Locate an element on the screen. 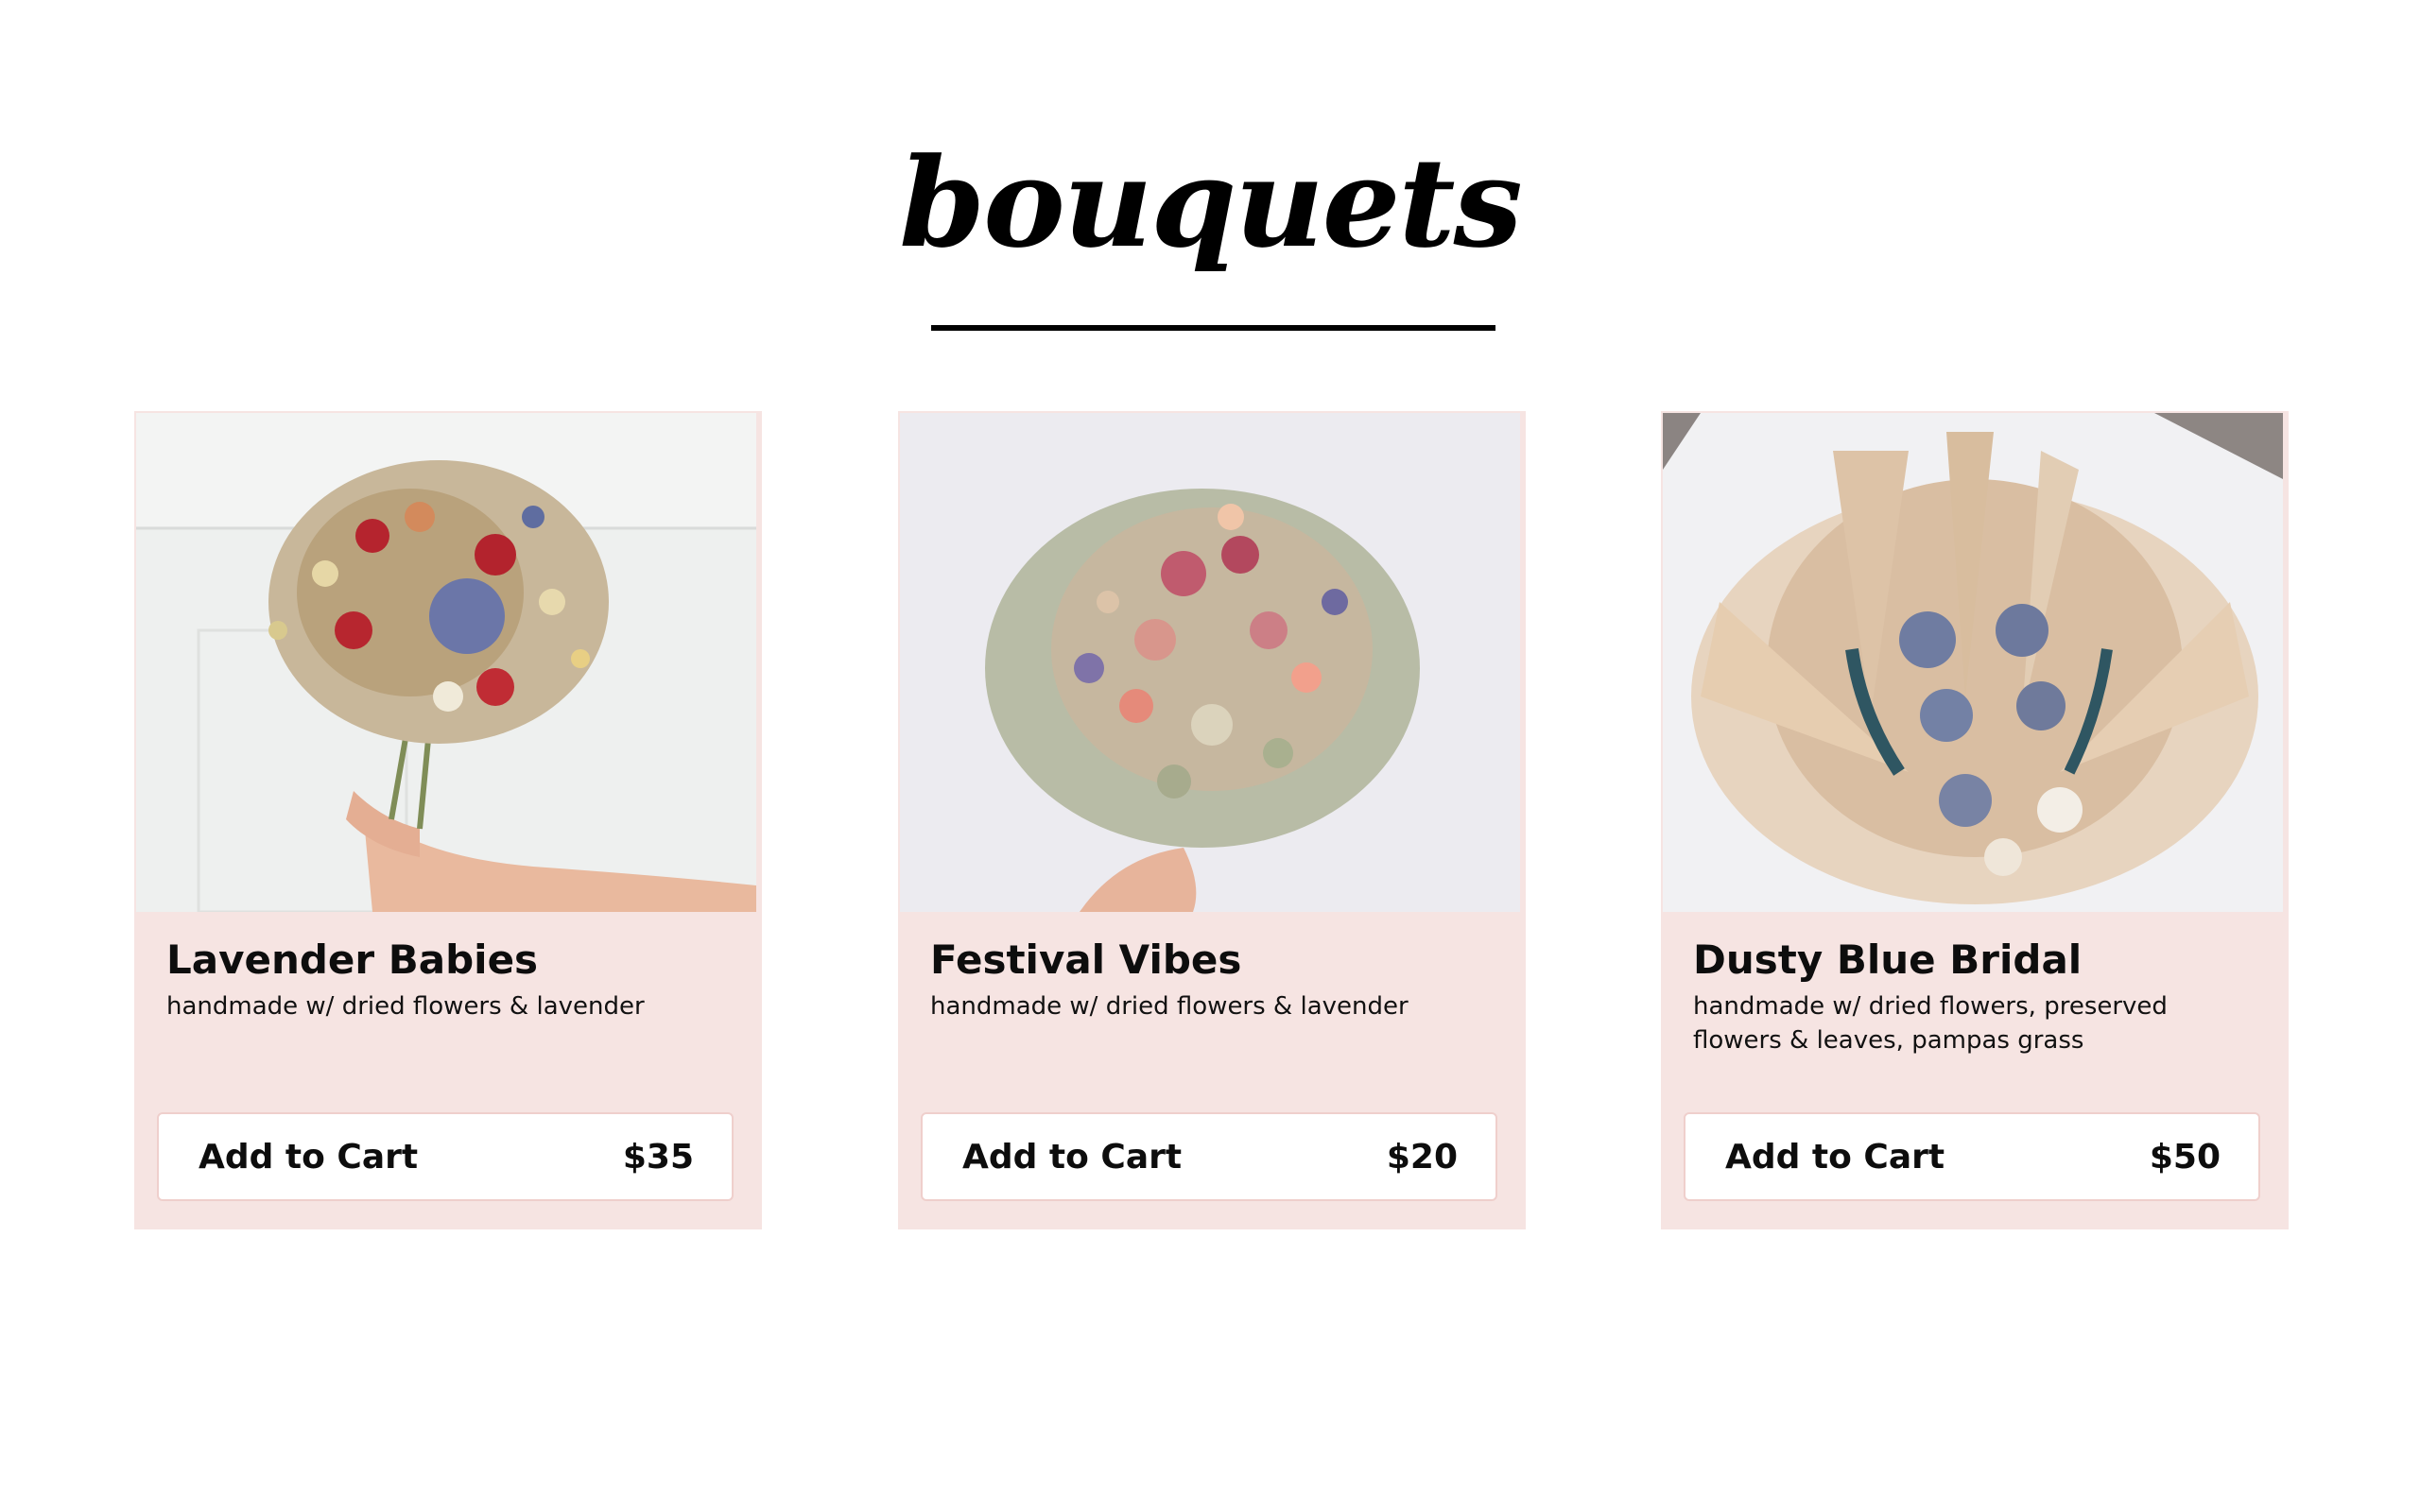 Image resolution: width=2420 pixels, height=1512 pixels. bouquet-photo-held-by-hand is located at coordinates (446, 662).